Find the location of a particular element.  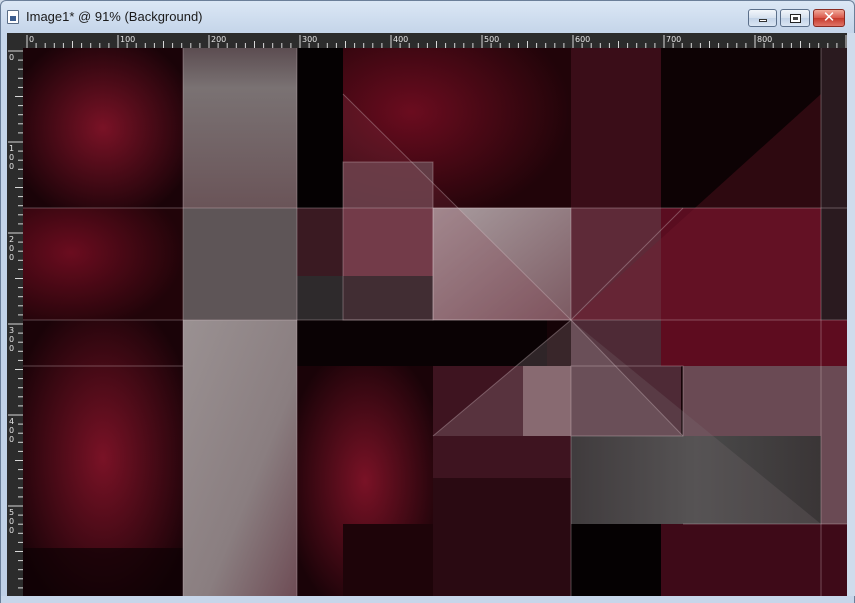

vertical-ruler: 0100200300400500 is located at coordinates (15, 322).